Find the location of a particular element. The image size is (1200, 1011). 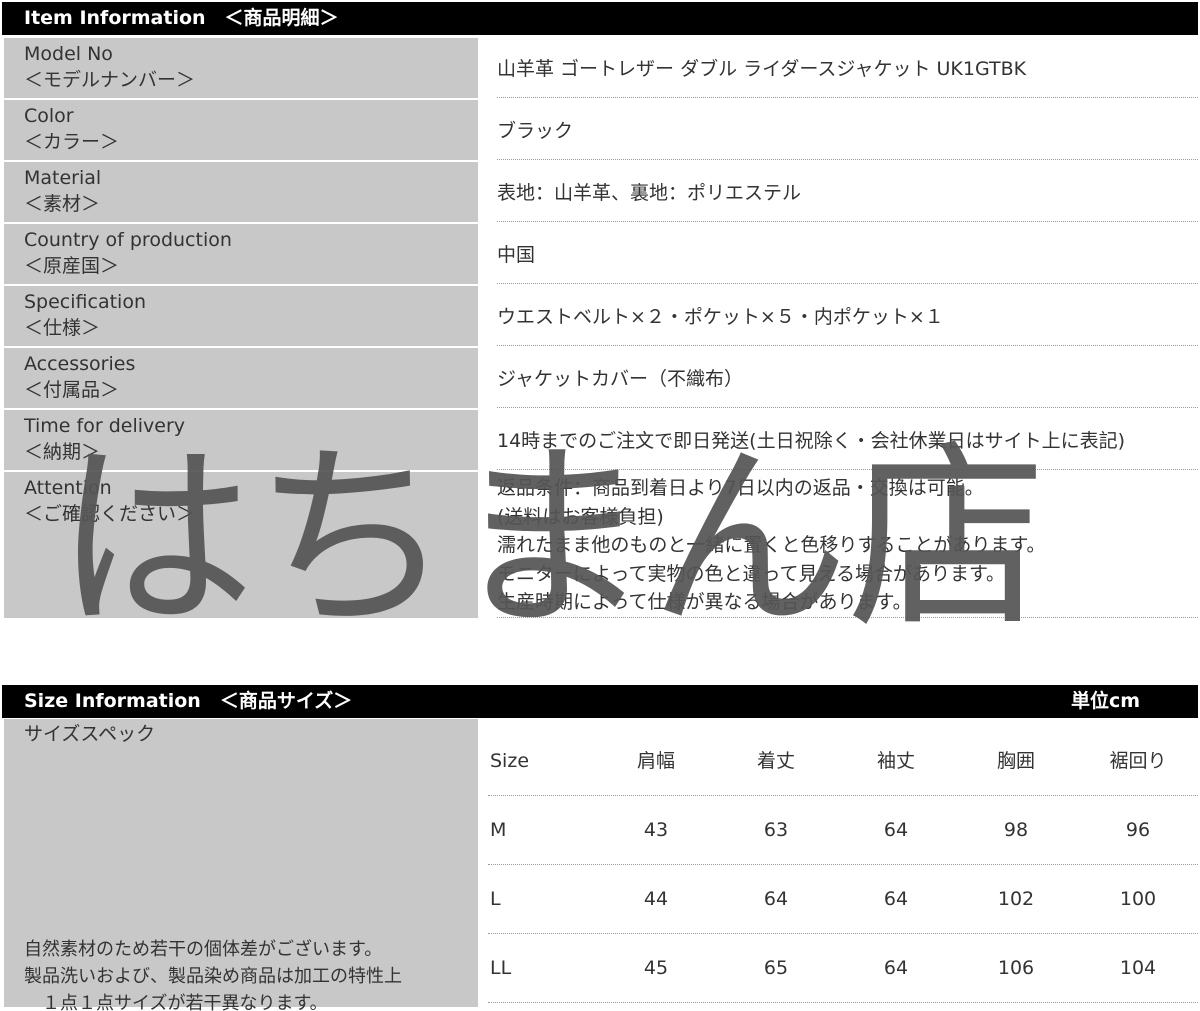

item-row-label-en: Material is located at coordinates (63, 178).